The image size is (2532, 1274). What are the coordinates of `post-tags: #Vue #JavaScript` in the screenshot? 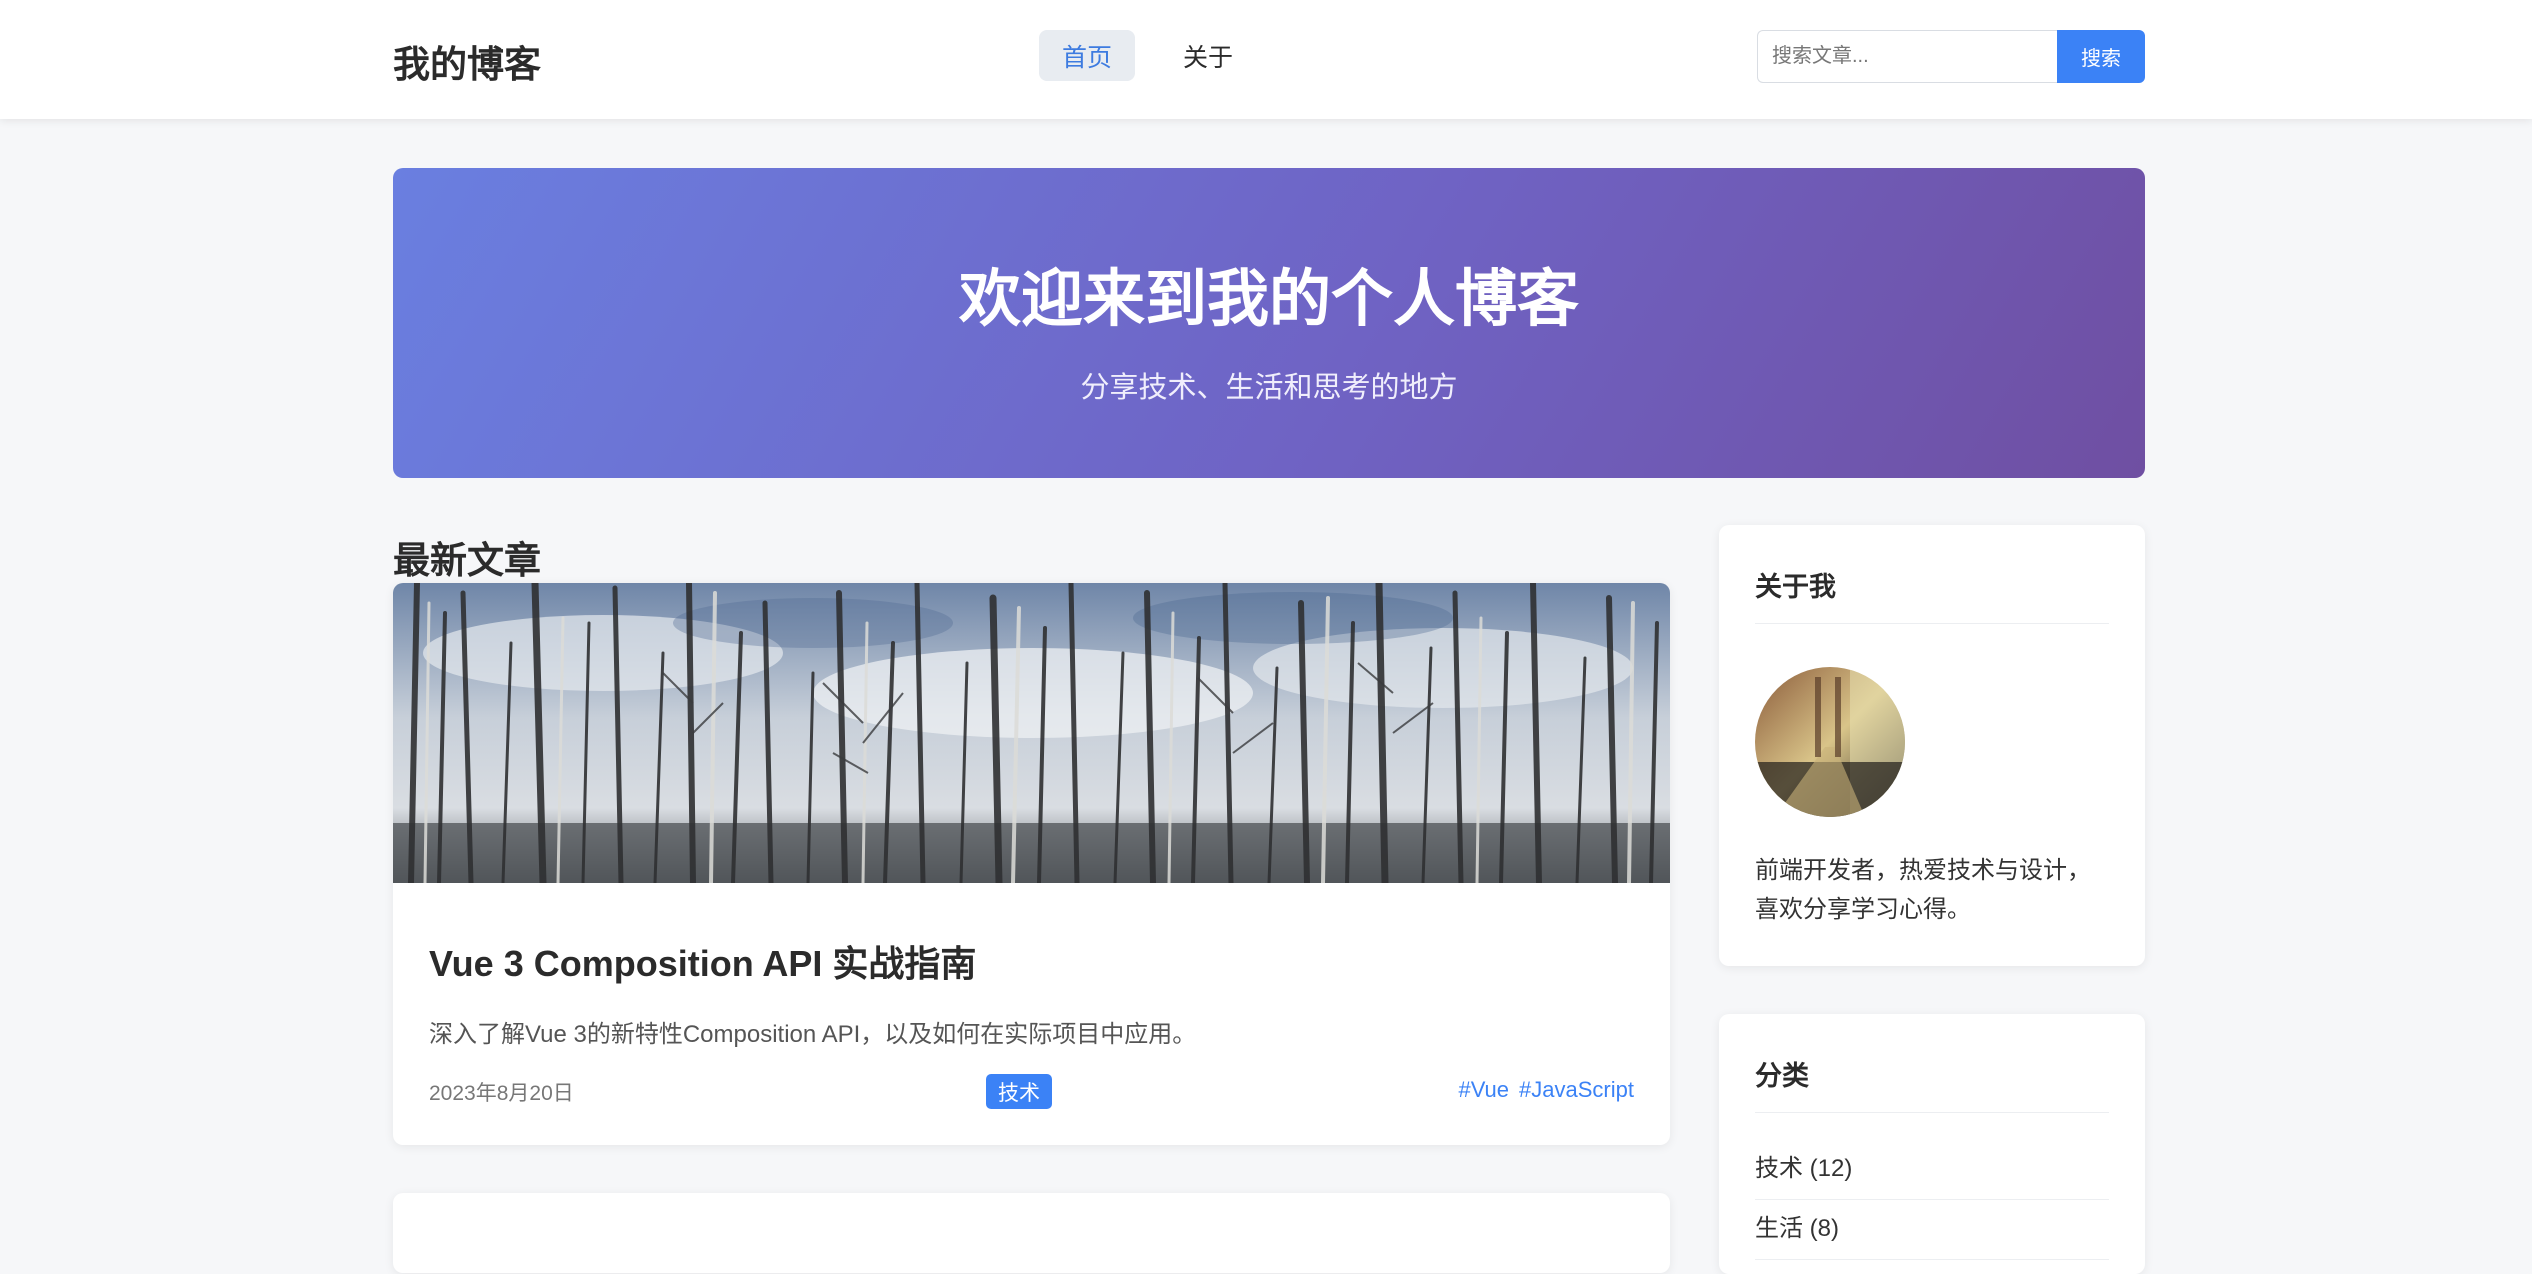 It's located at (1541, 1090).